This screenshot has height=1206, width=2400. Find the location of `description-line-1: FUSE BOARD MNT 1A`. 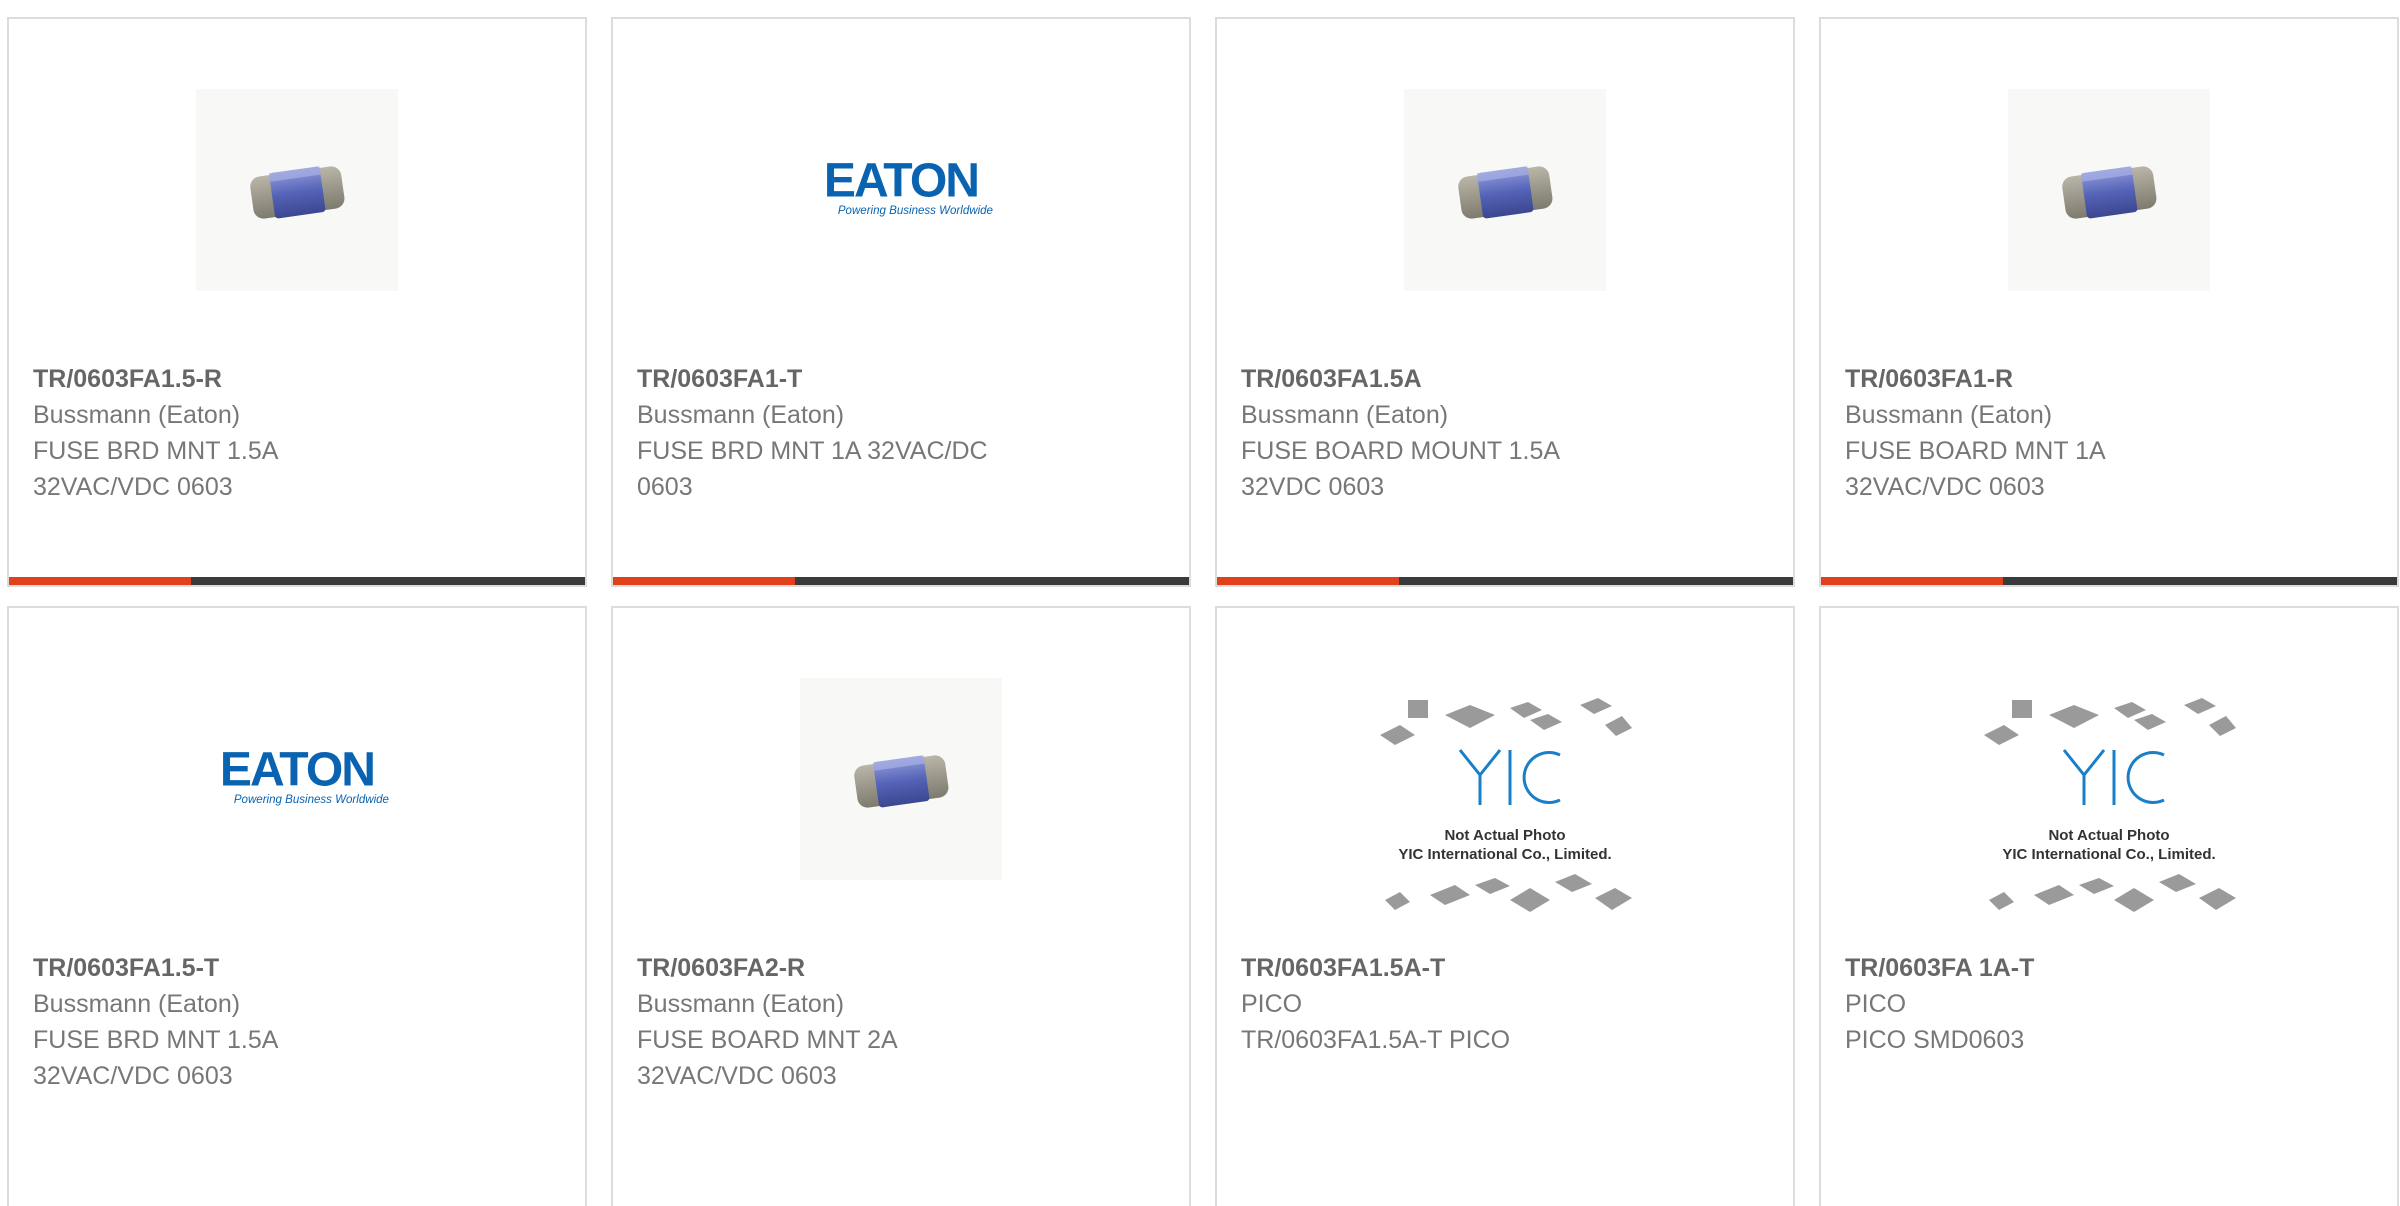

description-line-1: FUSE BOARD MNT 1A is located at coordinates (1975, 451).